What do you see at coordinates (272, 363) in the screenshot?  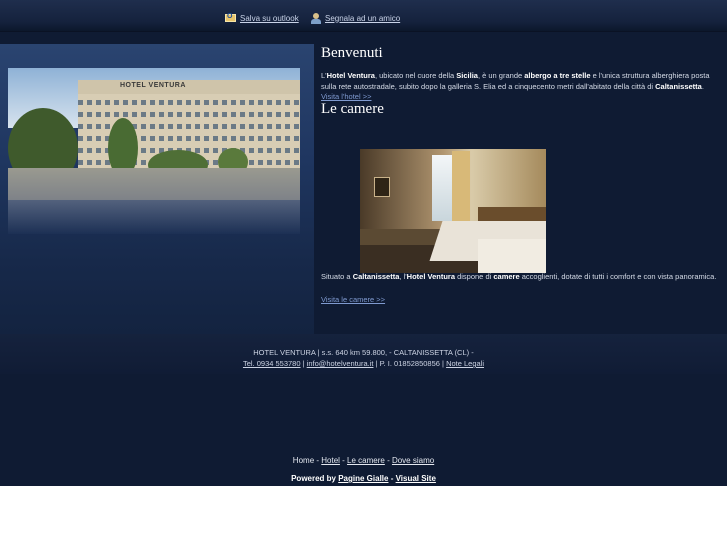 I see `phone-link: Tel. 0934 553780` at bounding box center [272, 363].